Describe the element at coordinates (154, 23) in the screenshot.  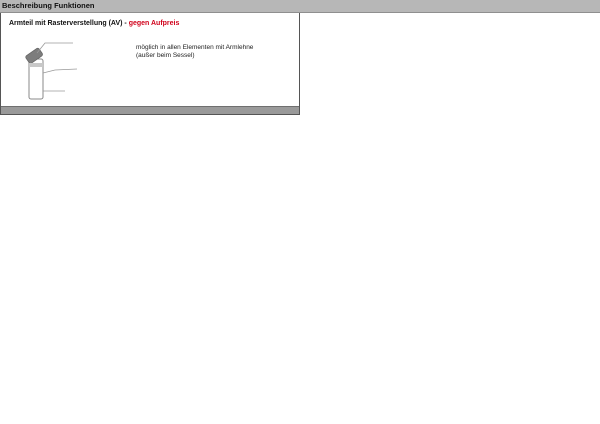
I see `price-note: gegen Aufpreis` at that location.